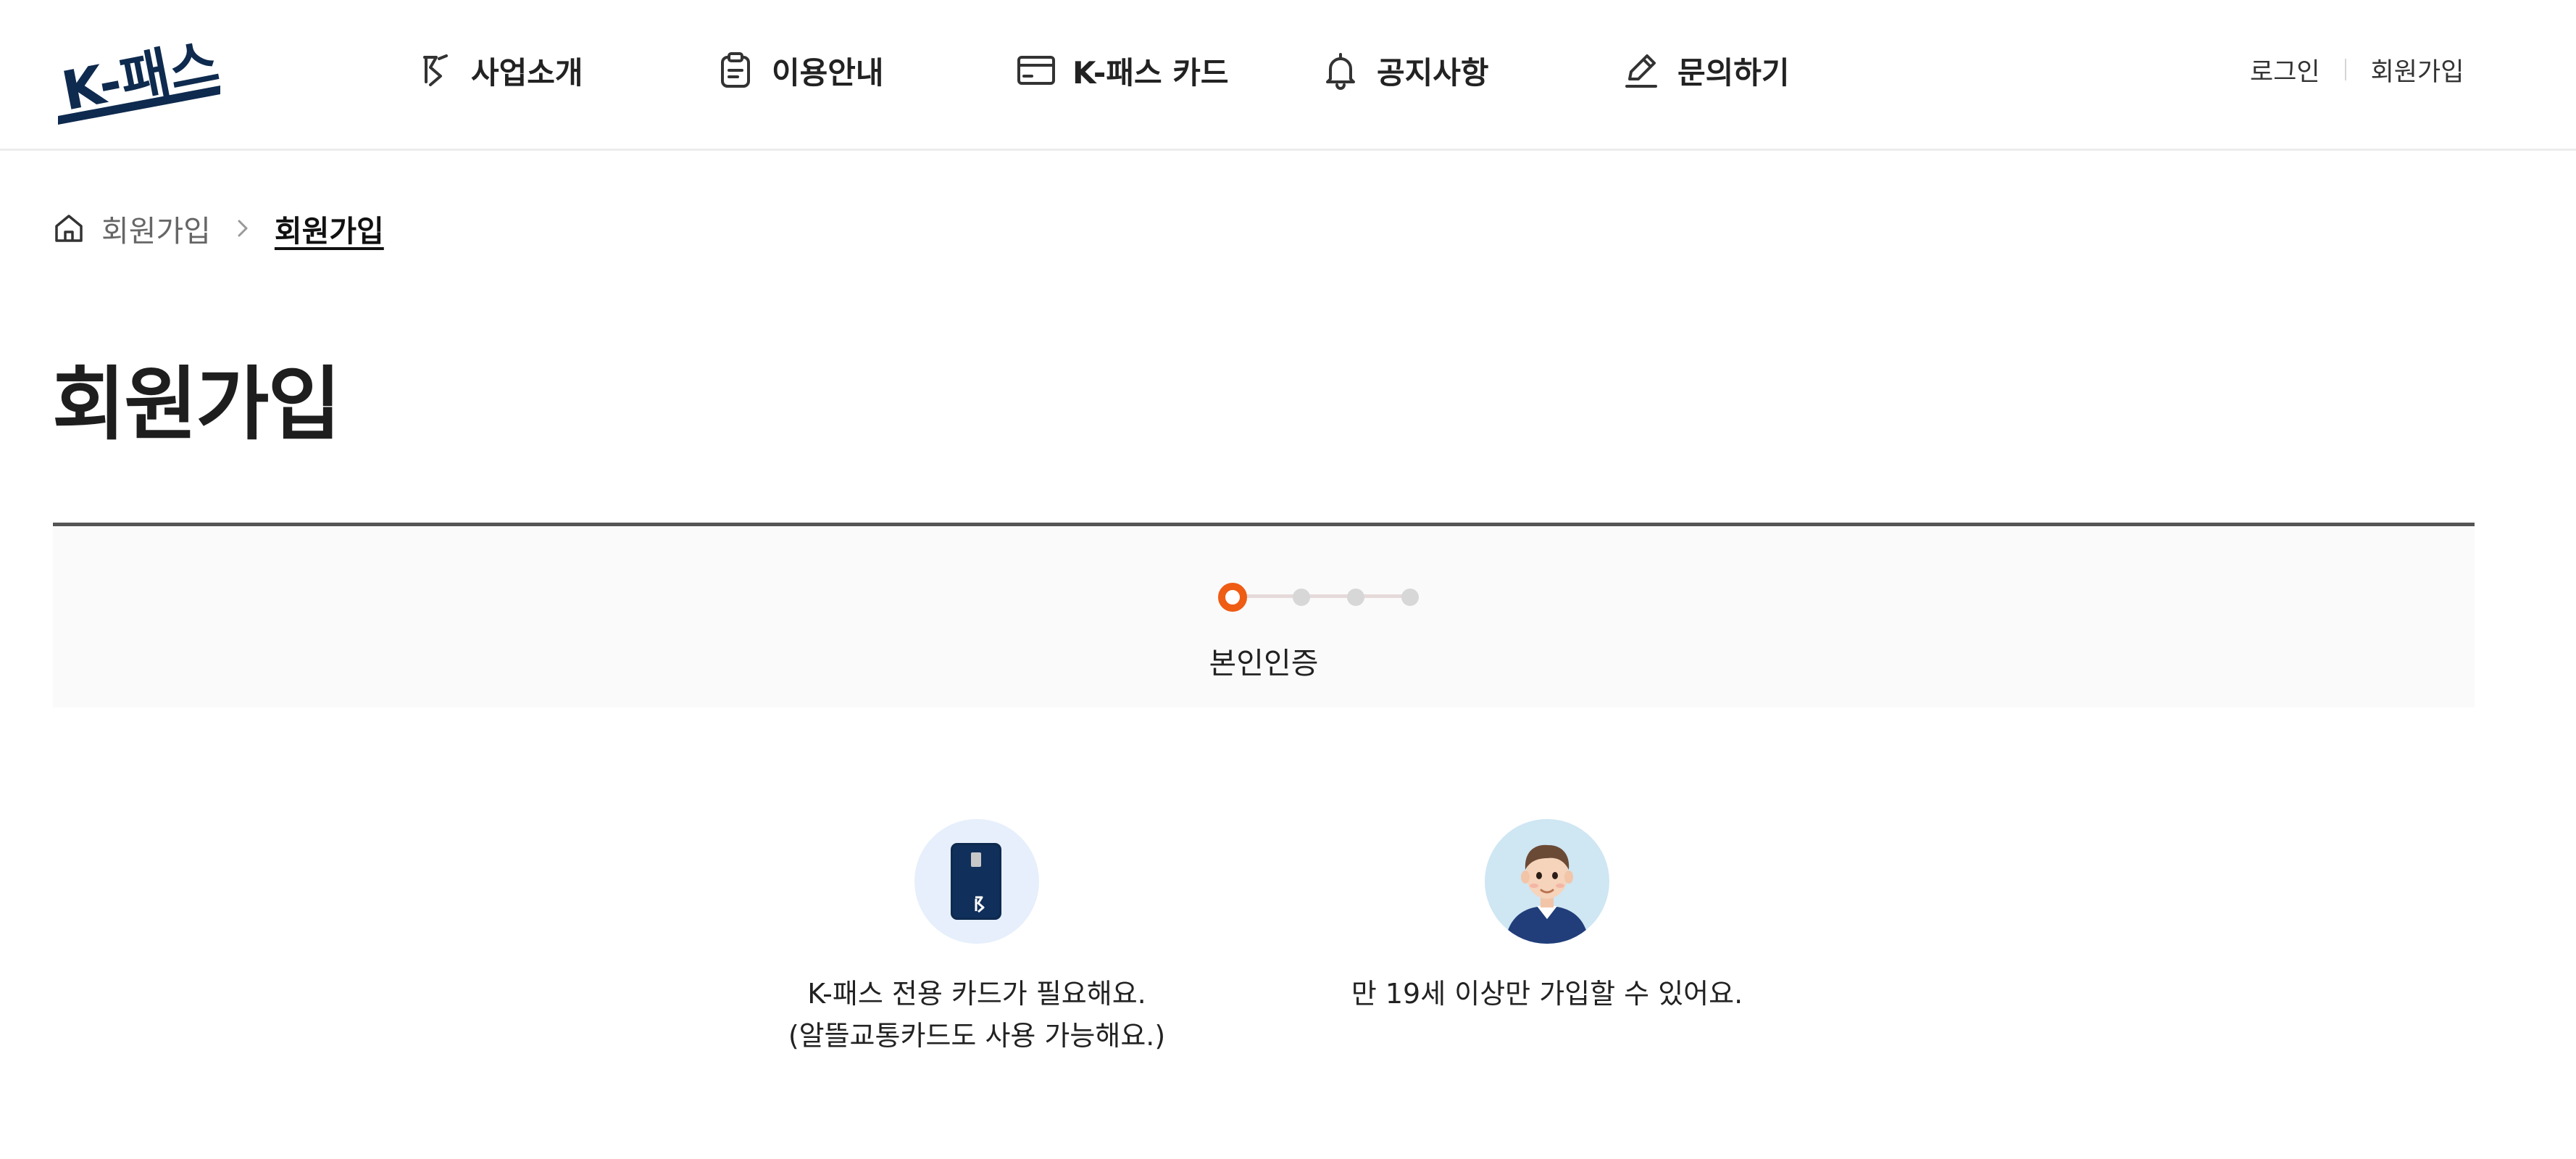  I want to click on signup-step-panel: 본인인증, so click(1264, 615).